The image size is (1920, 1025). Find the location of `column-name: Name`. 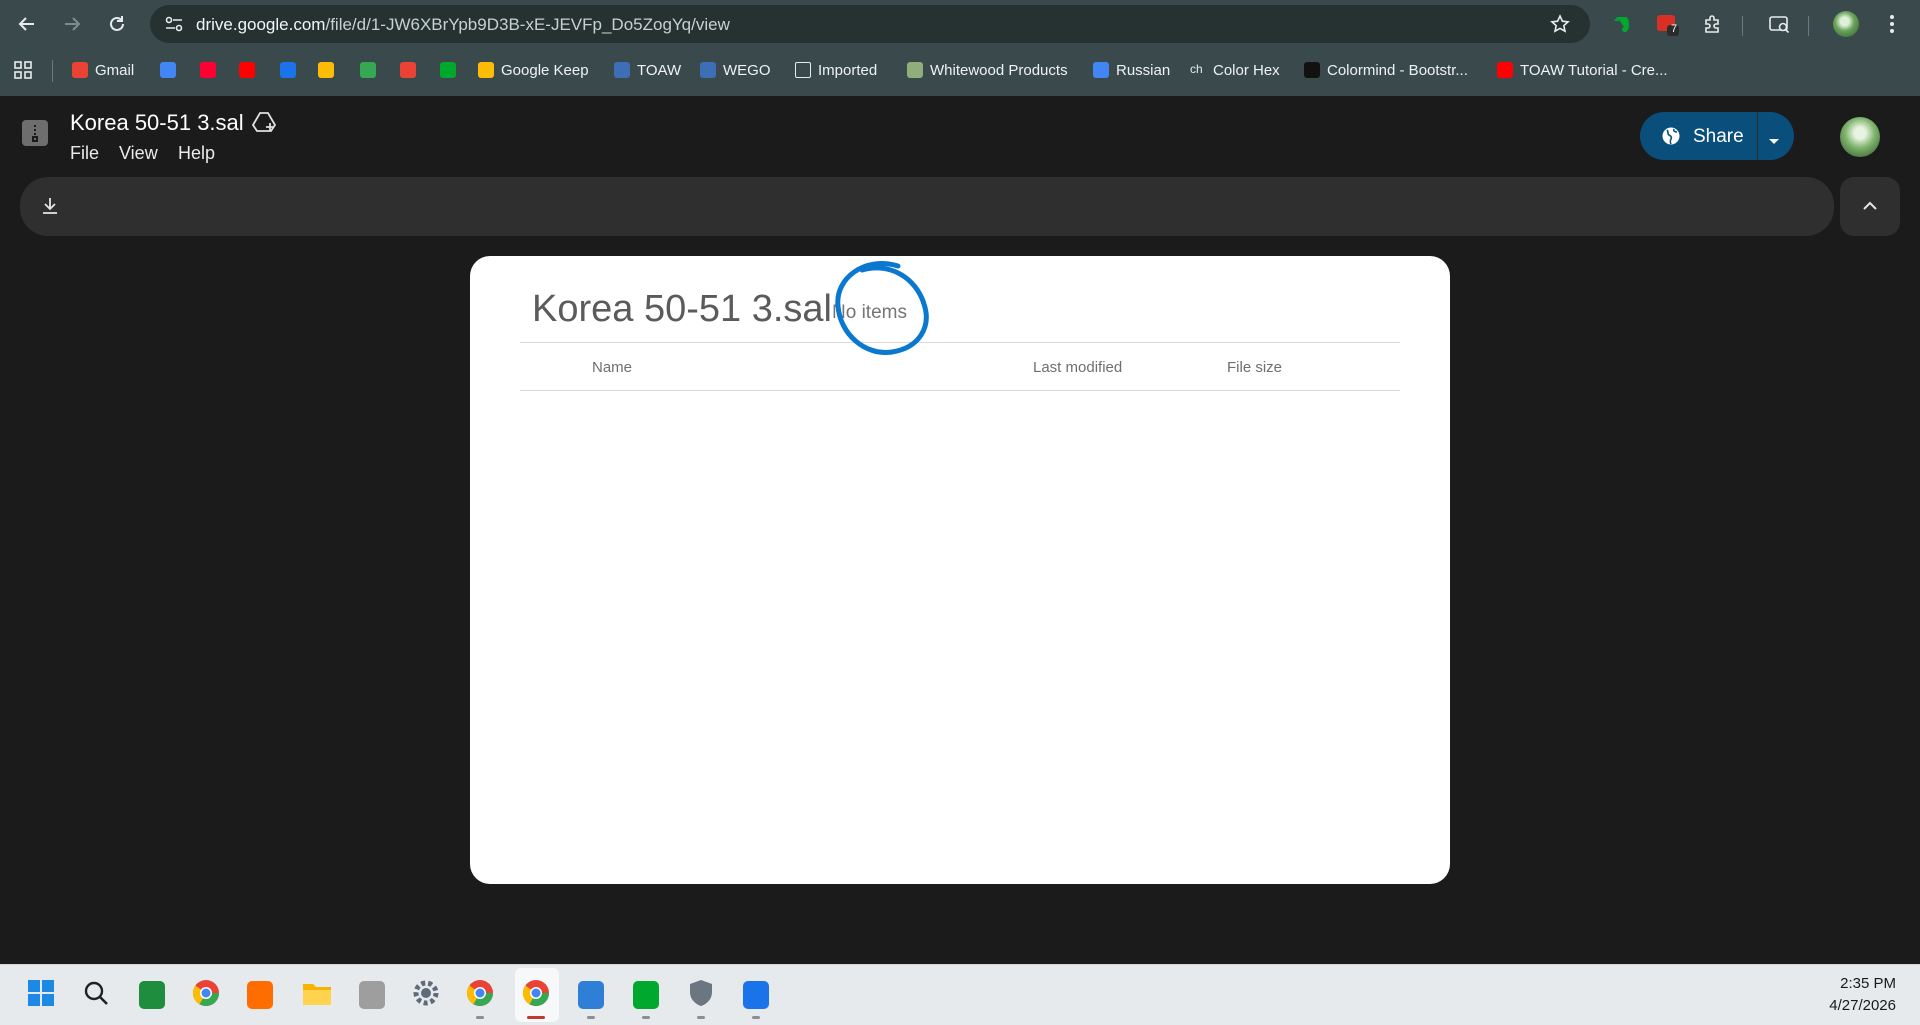

column-name: Name is located at coordinates (612, 367).